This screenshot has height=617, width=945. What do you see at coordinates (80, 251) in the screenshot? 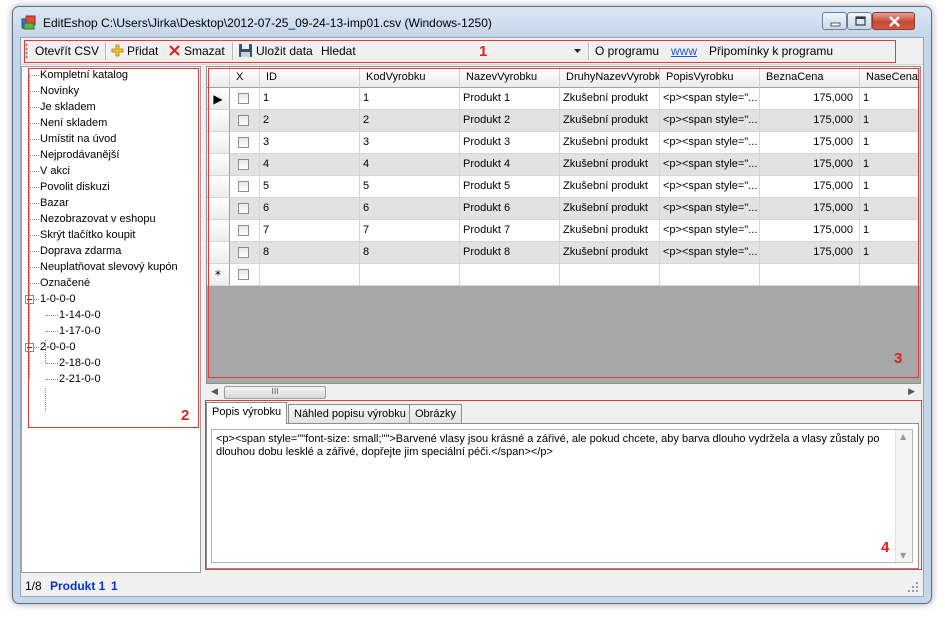
I see `tree-item: Doprava zdarma` at bounding box center [80, 251].